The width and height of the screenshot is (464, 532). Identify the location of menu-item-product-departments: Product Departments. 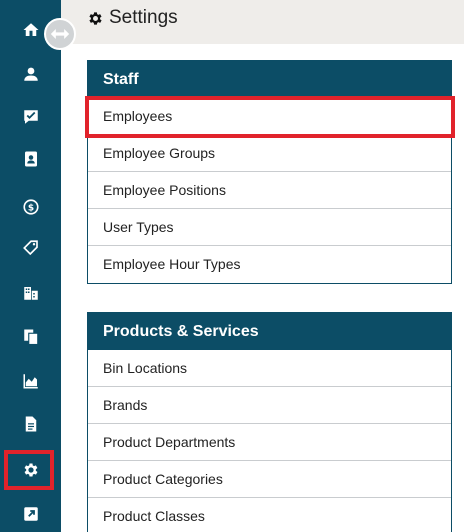
(269, 442).